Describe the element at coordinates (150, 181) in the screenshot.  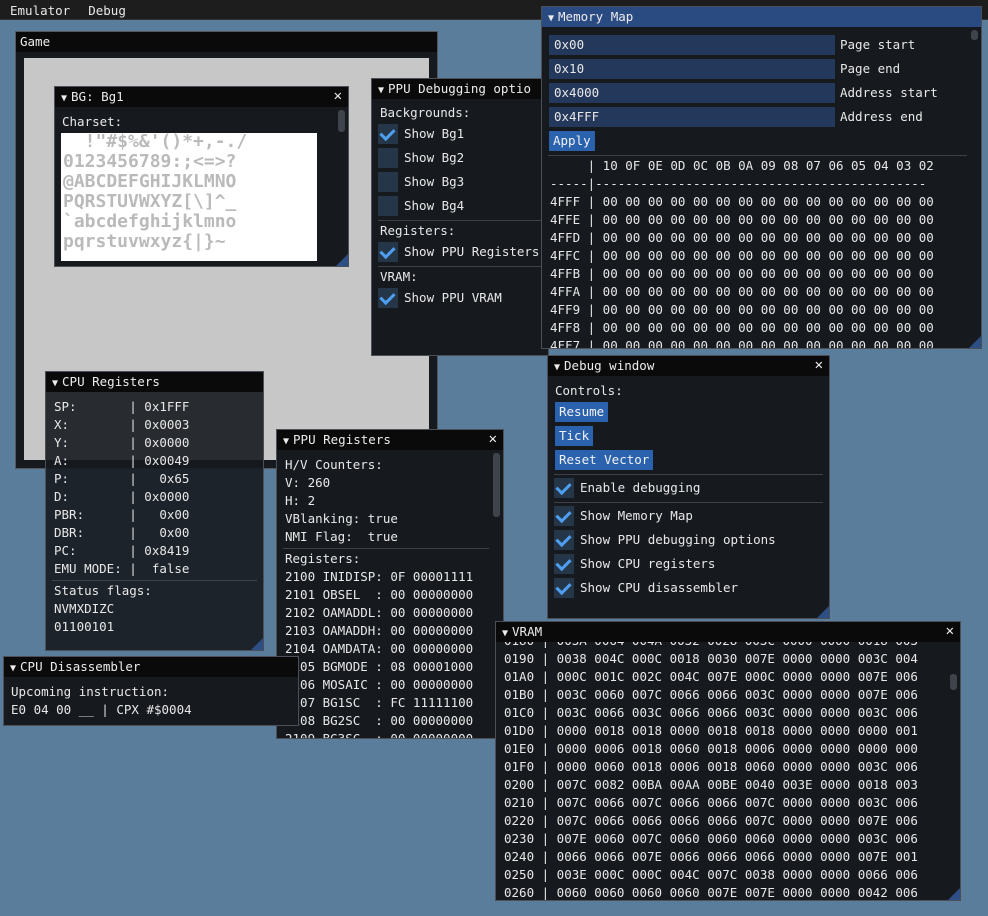
I see `glyph-row: @ABCDEFGHIJKLMNO` at that location.